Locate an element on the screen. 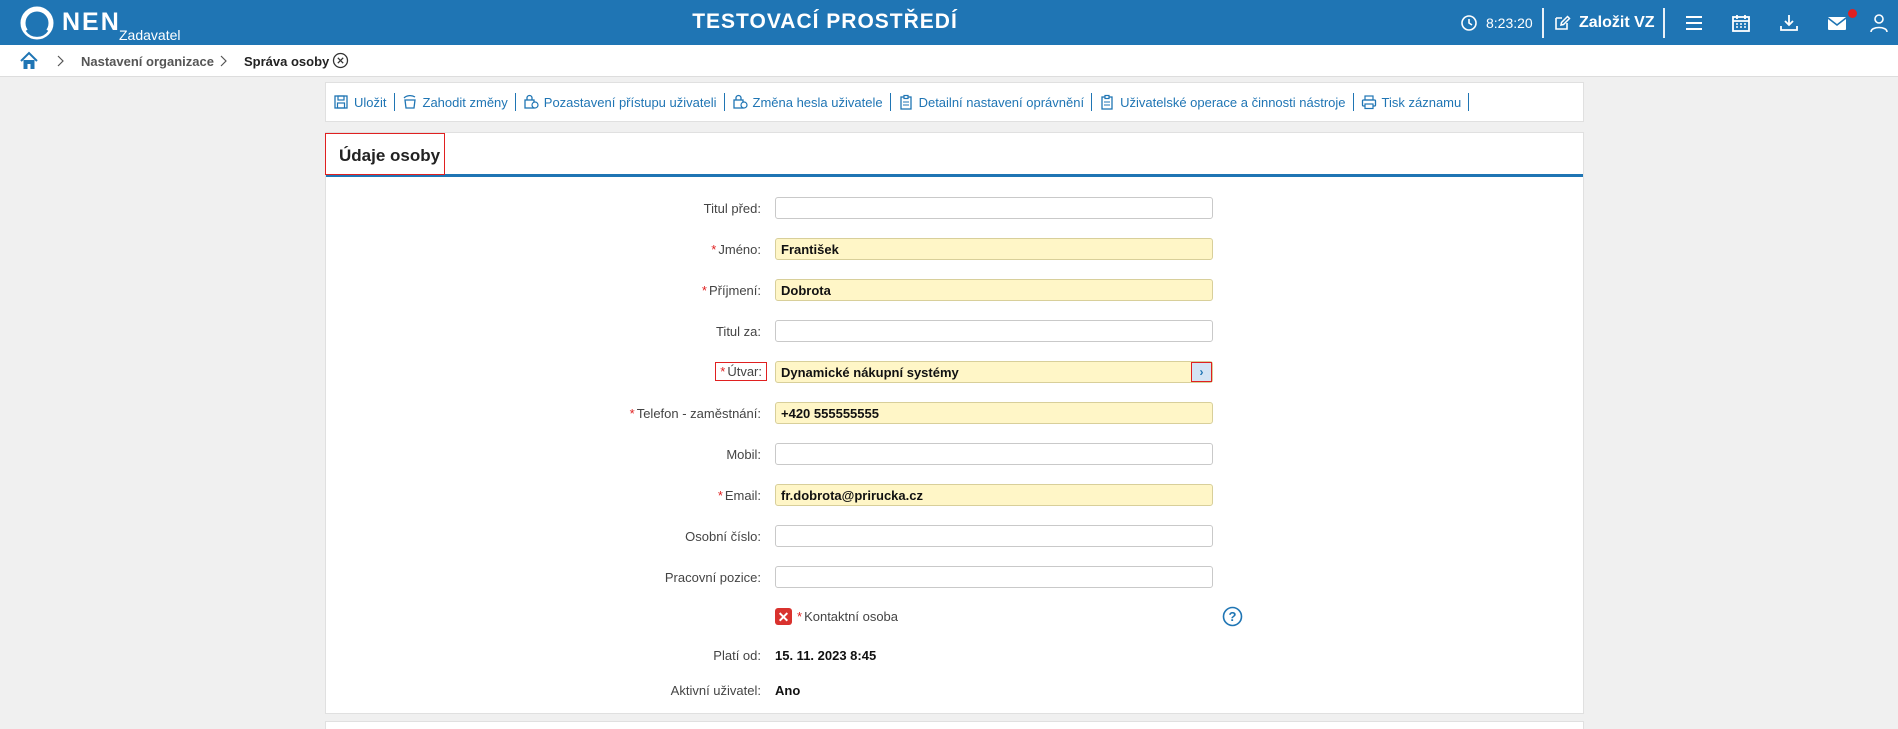 The width and height of the screenshot is (1898, 729). form-row-personal-number: Osobní číslo: is located at coordinates (954, 537).